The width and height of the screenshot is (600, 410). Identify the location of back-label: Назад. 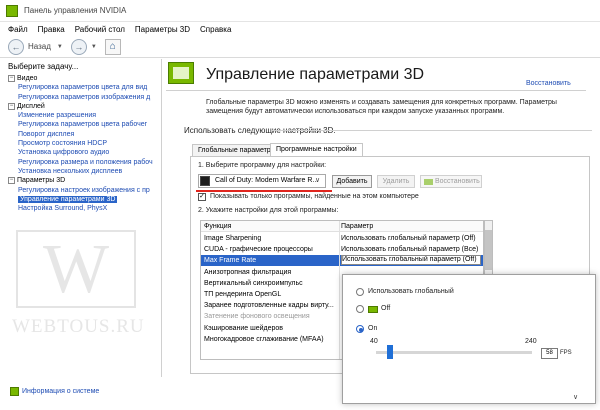
(39, 46).